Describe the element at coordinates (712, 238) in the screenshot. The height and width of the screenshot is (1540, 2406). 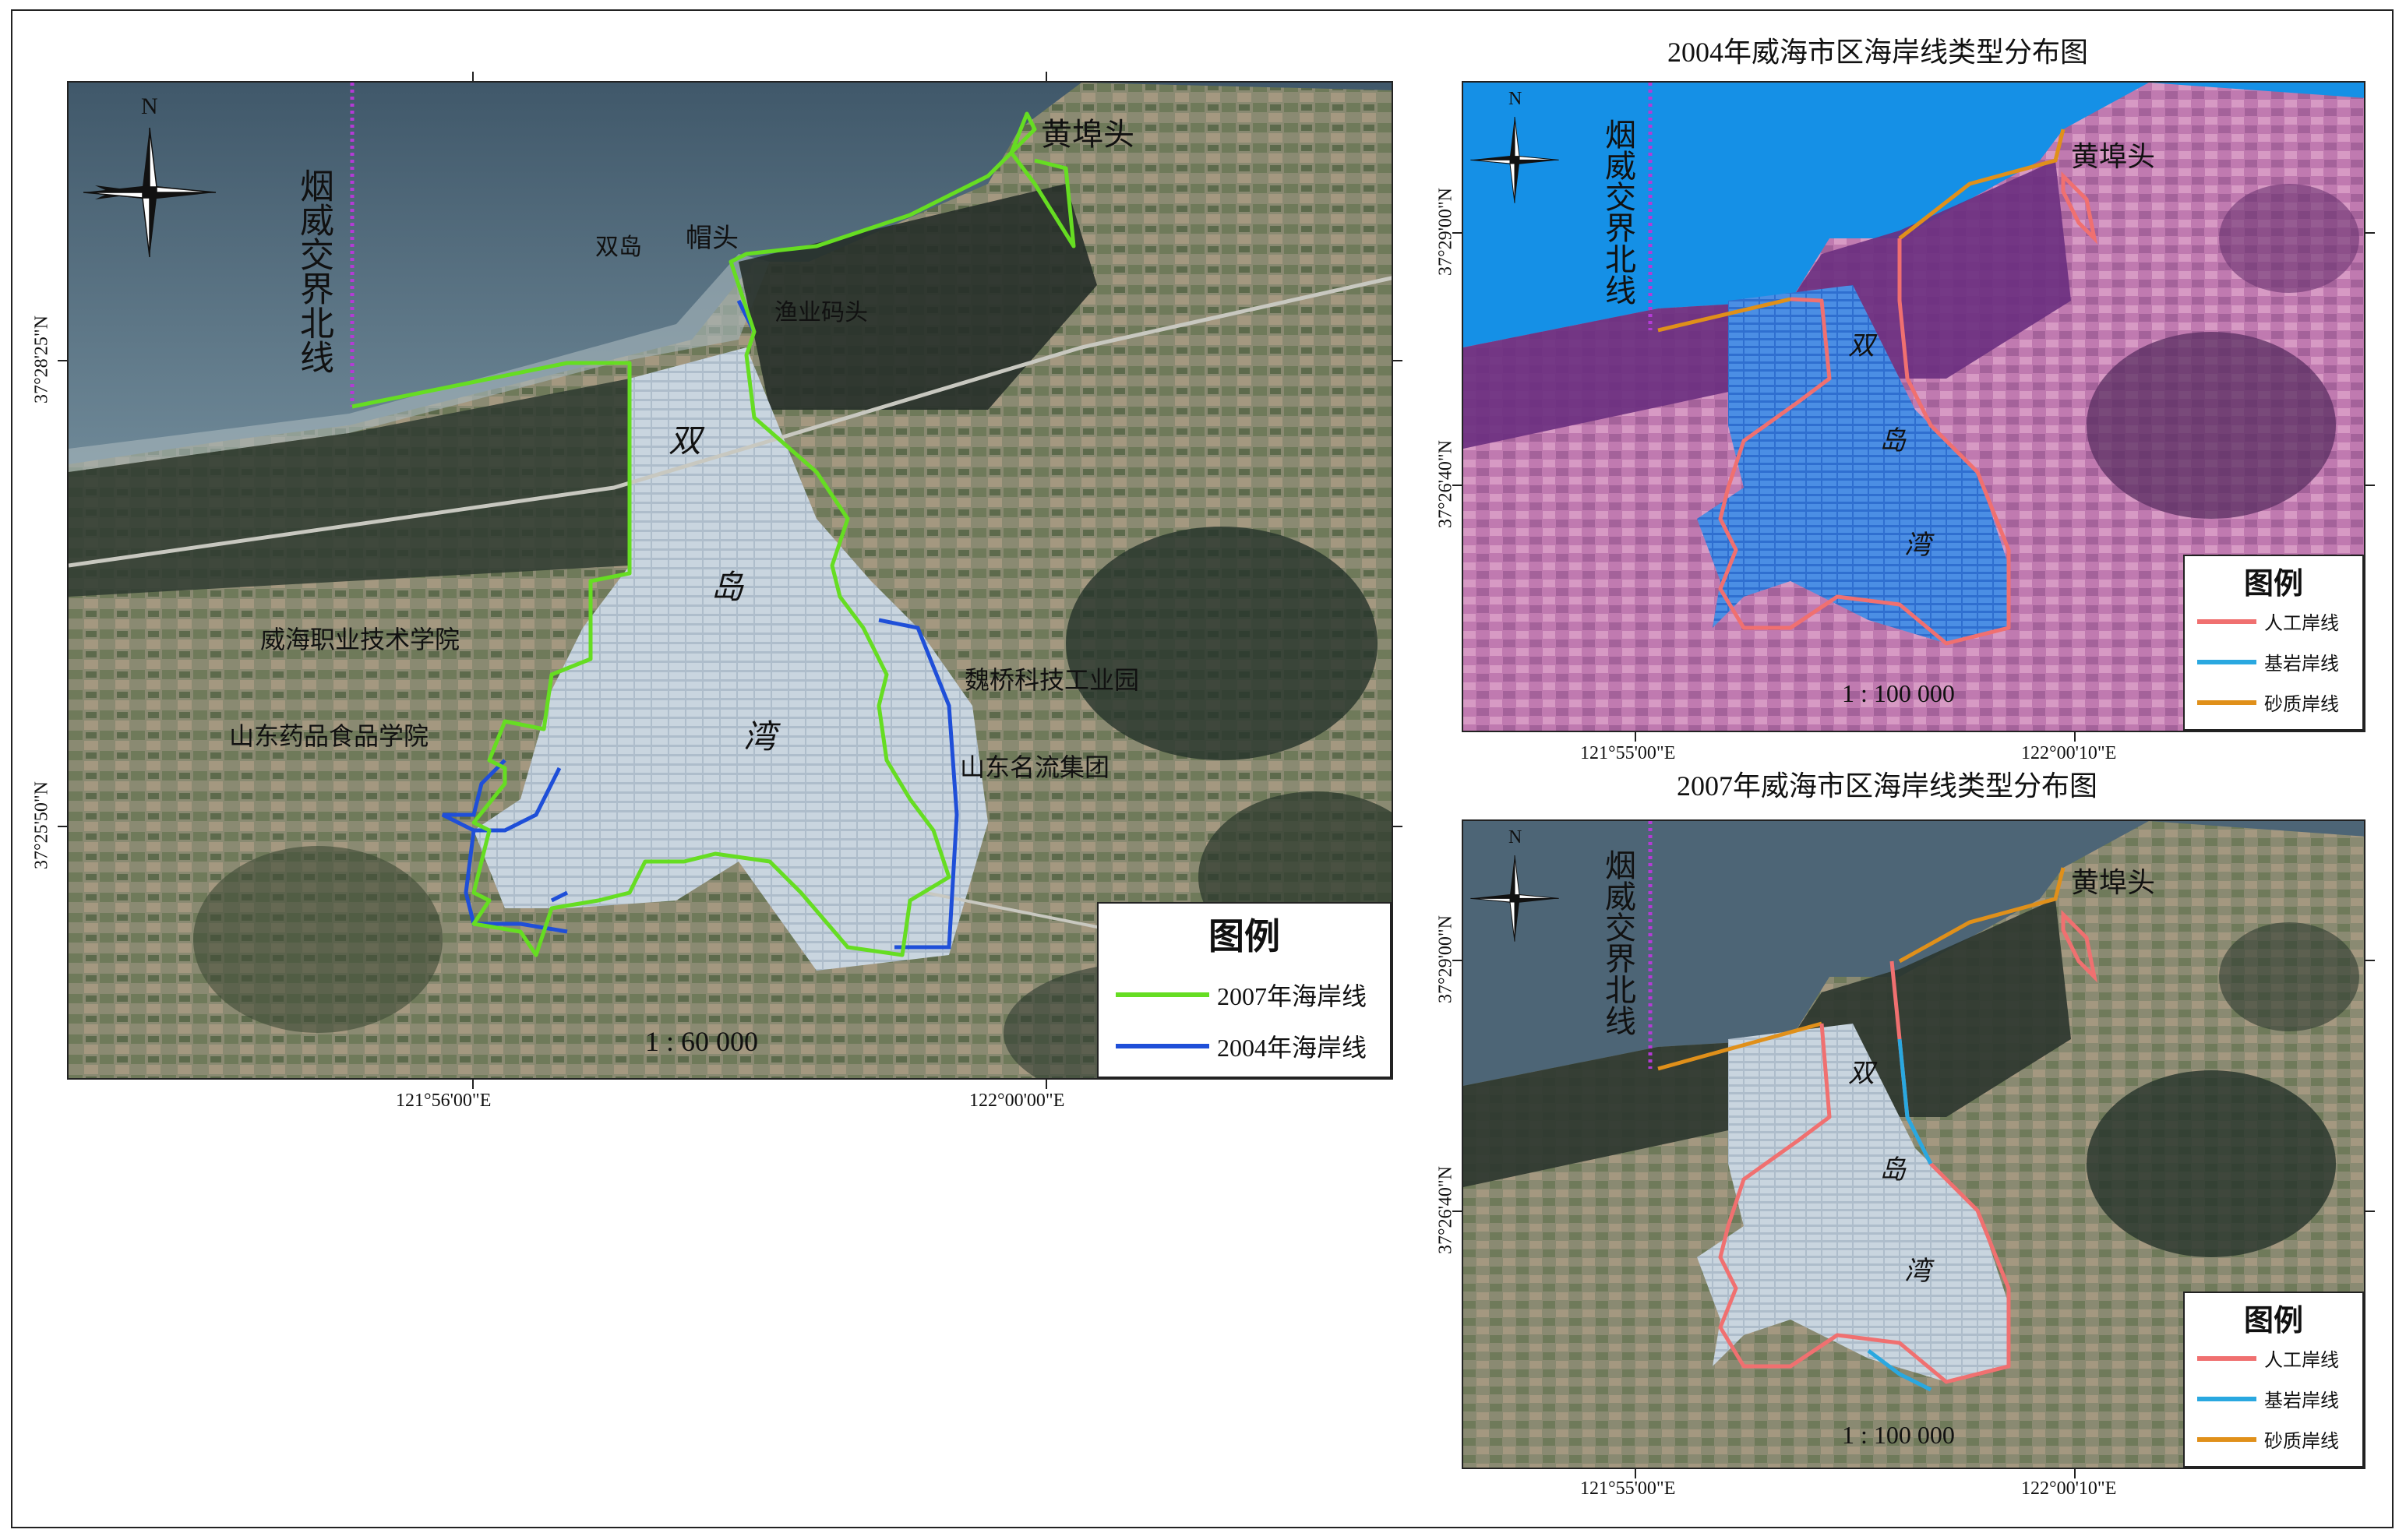
I see `label-maotou: 帽头` at that location.